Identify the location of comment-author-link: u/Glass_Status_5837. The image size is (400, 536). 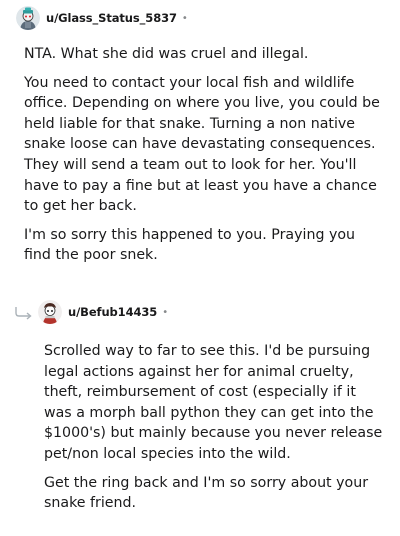
(111, 18).